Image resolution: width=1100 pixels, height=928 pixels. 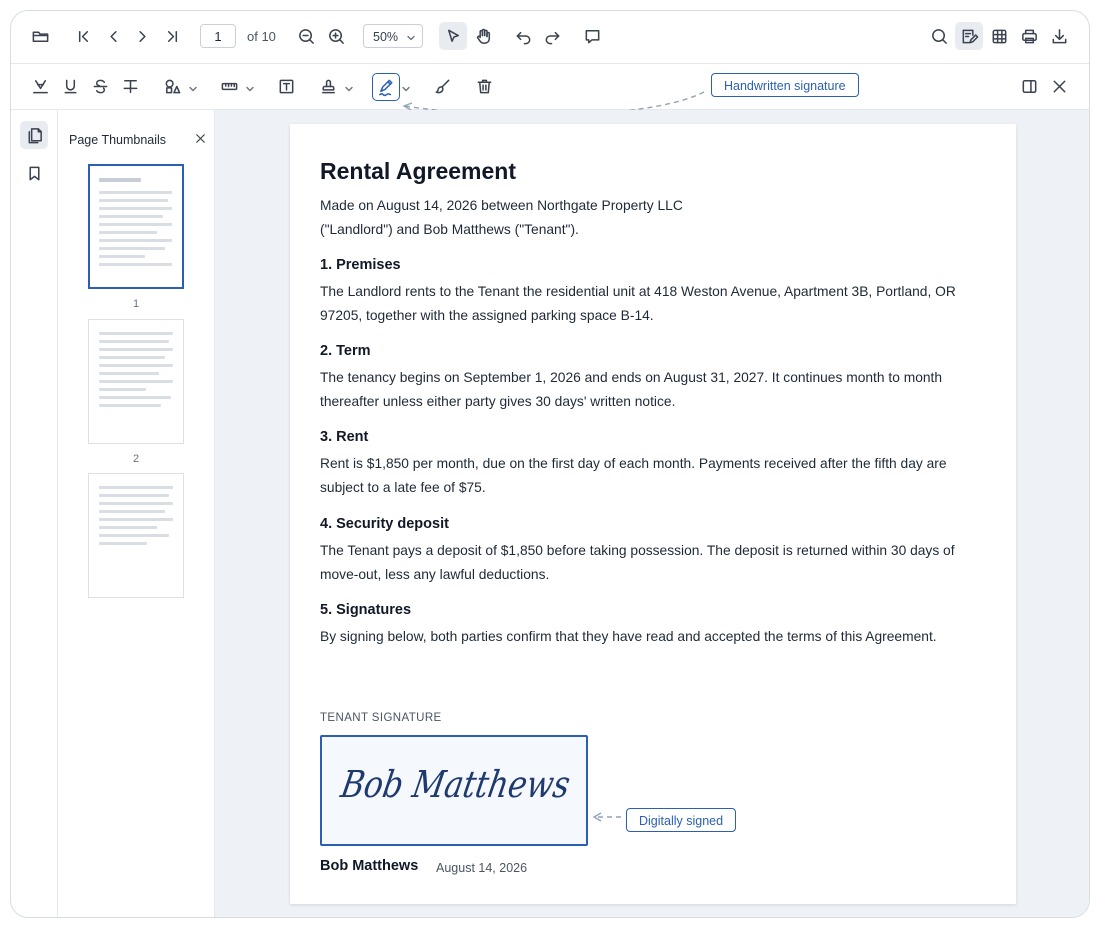 What do you see at coordinates (366, 610) in the screenshot?
I see `section-heading: 5. Signatures` at bounding box center [366, 610].